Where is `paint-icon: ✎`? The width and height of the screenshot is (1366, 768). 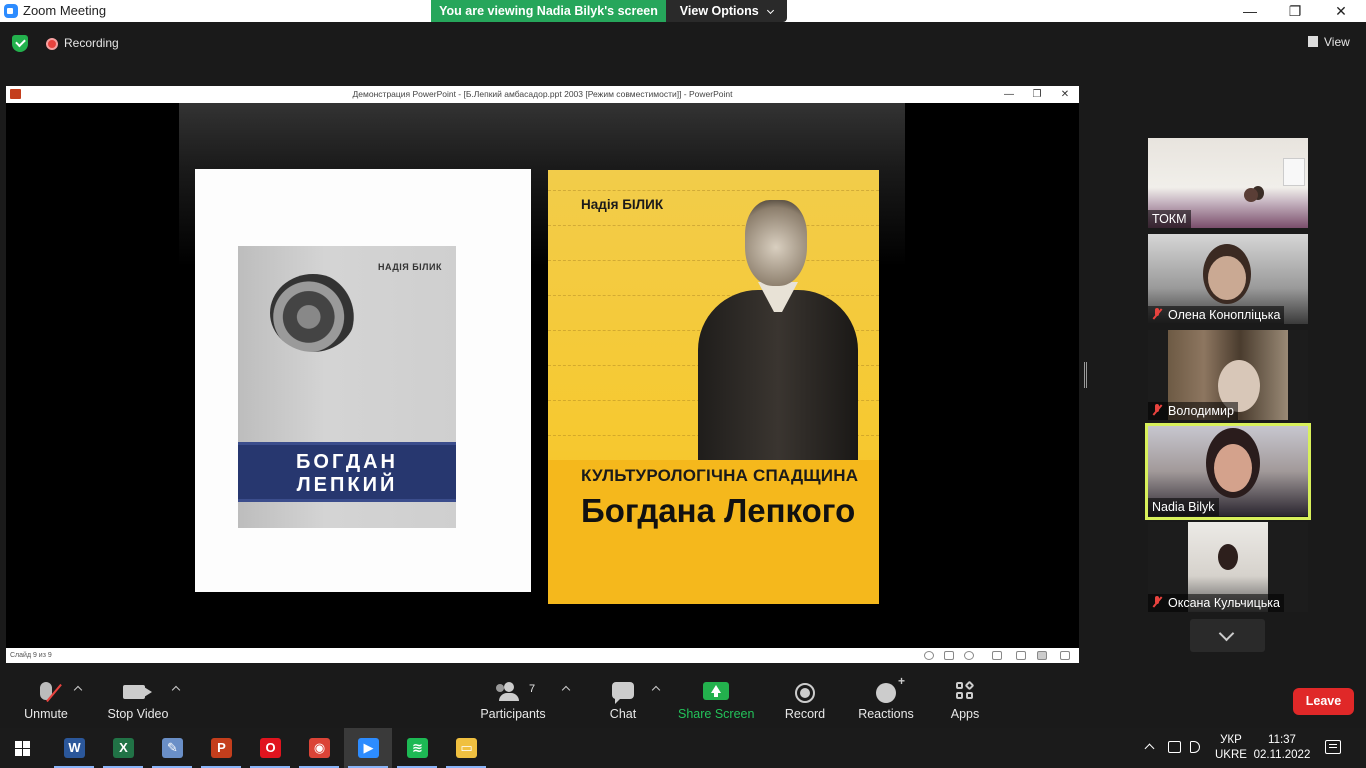
paint-icon: ✎ is located at coordinates (172, 748).